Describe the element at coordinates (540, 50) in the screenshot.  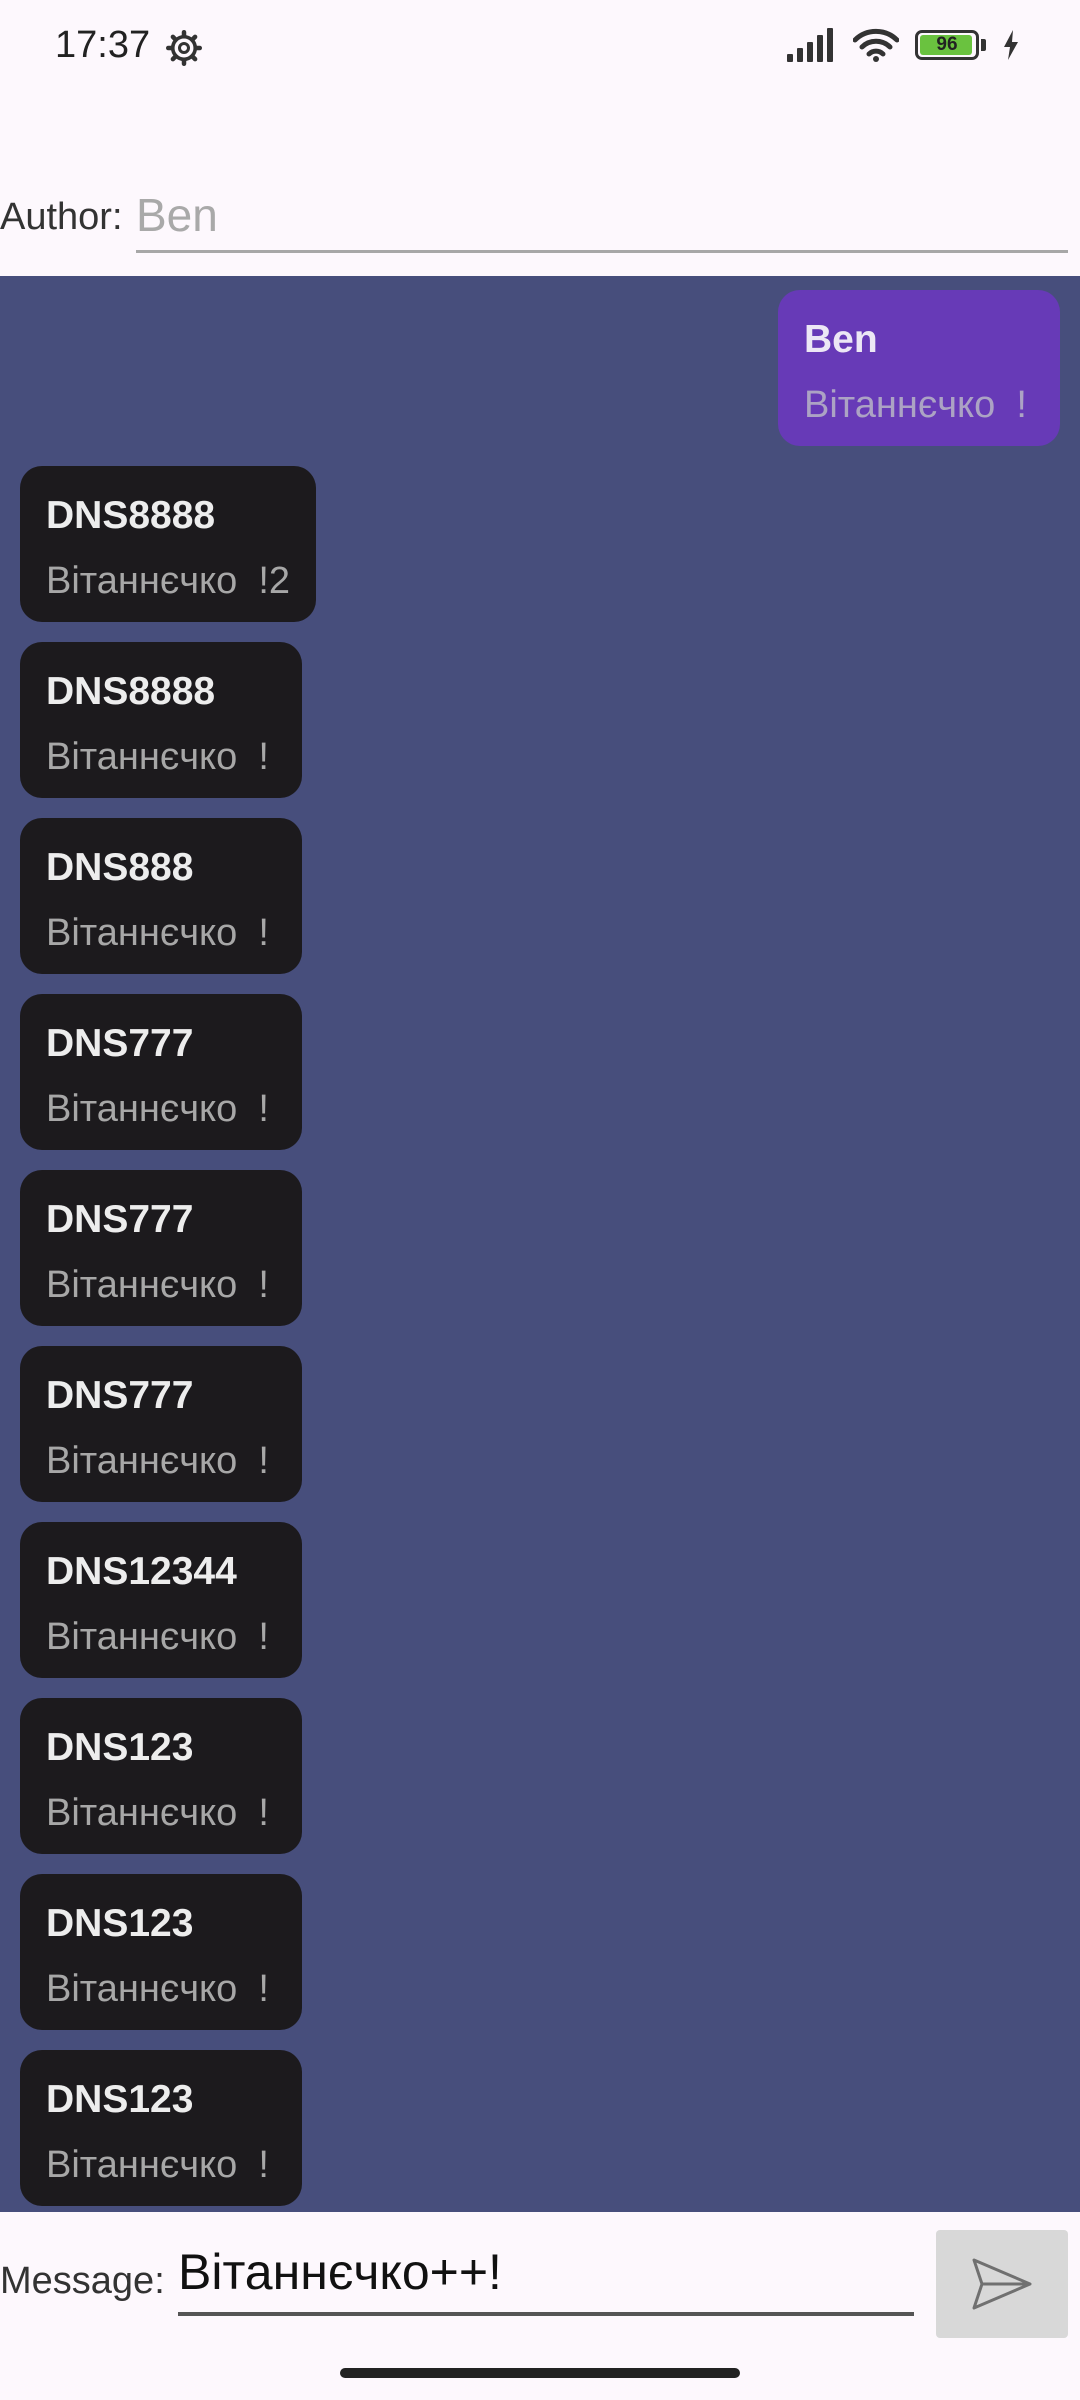
I see `status-bar: 17:37 96` at that location.